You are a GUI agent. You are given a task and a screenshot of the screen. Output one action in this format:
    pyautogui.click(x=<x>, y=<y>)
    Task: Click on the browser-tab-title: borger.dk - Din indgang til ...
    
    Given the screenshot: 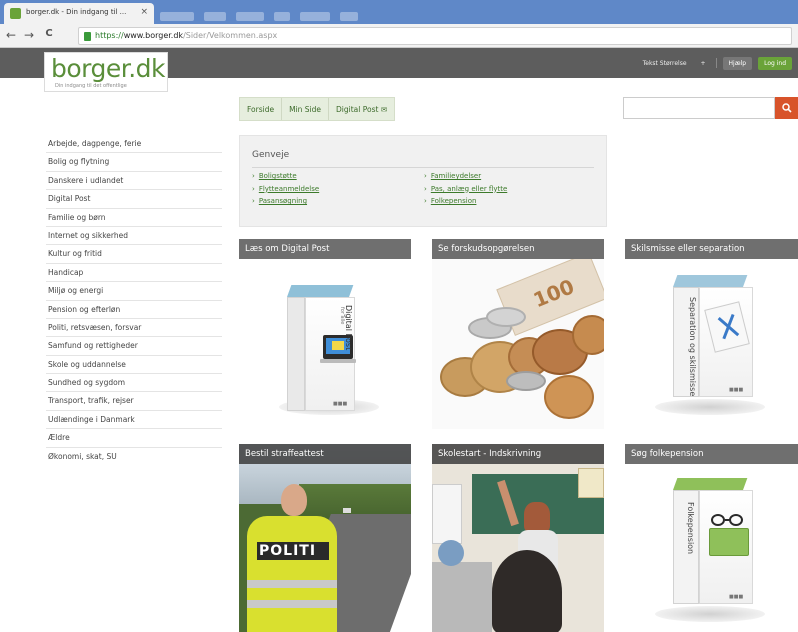 What is the action you would take?
    pyautogui.click(x=76, y=12)
    